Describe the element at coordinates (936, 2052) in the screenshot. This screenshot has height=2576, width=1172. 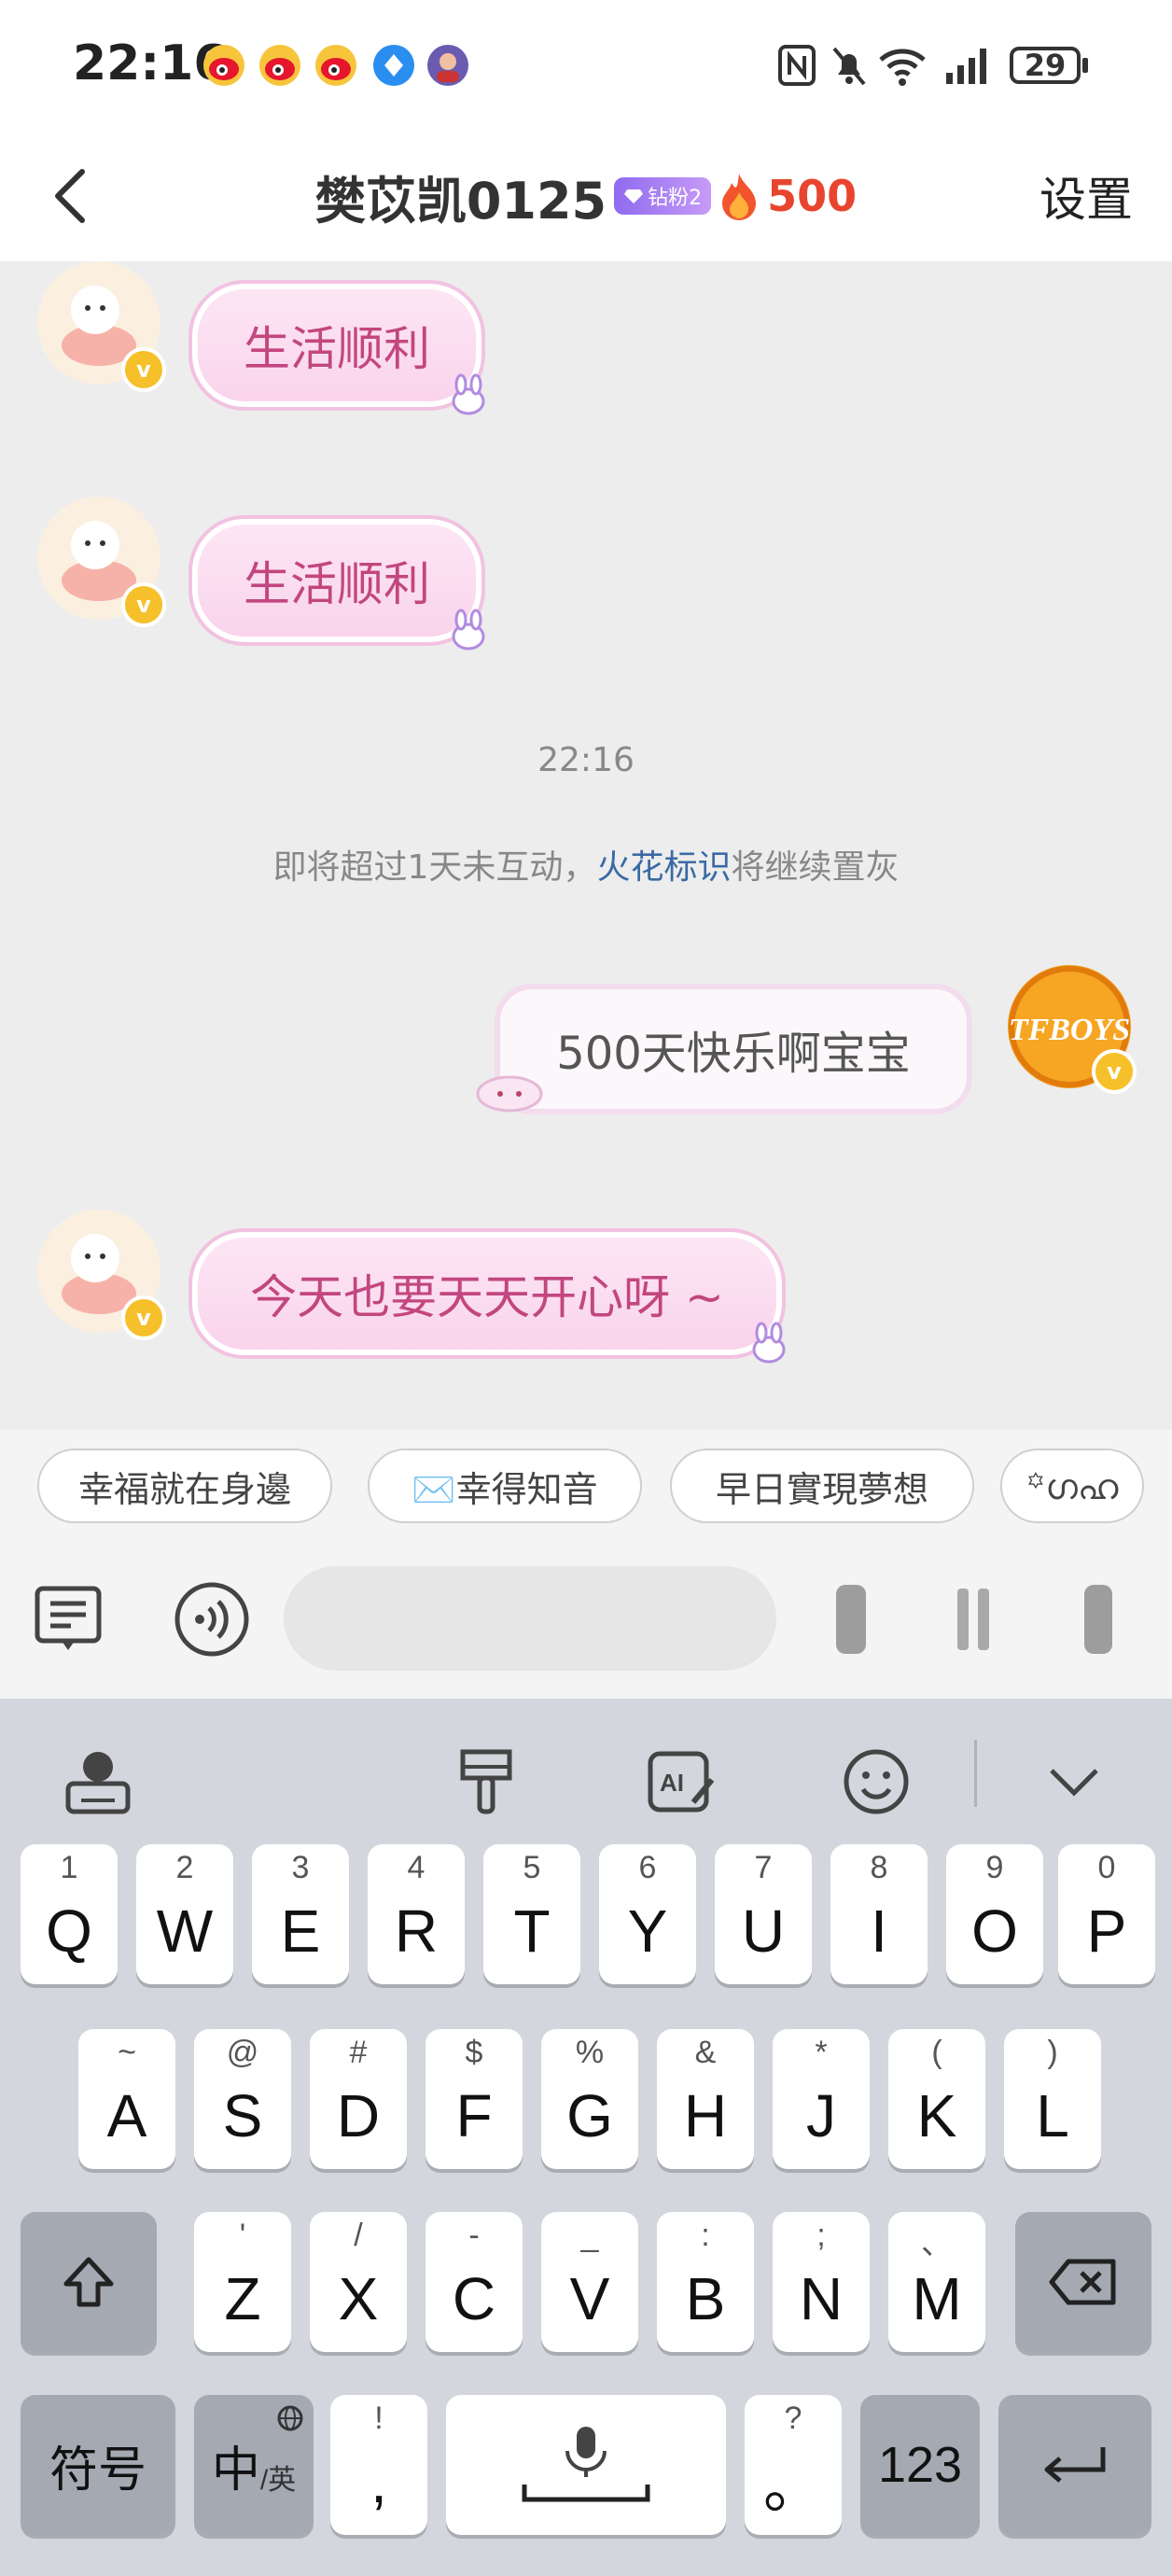
I see `key-hint: (` at that location.